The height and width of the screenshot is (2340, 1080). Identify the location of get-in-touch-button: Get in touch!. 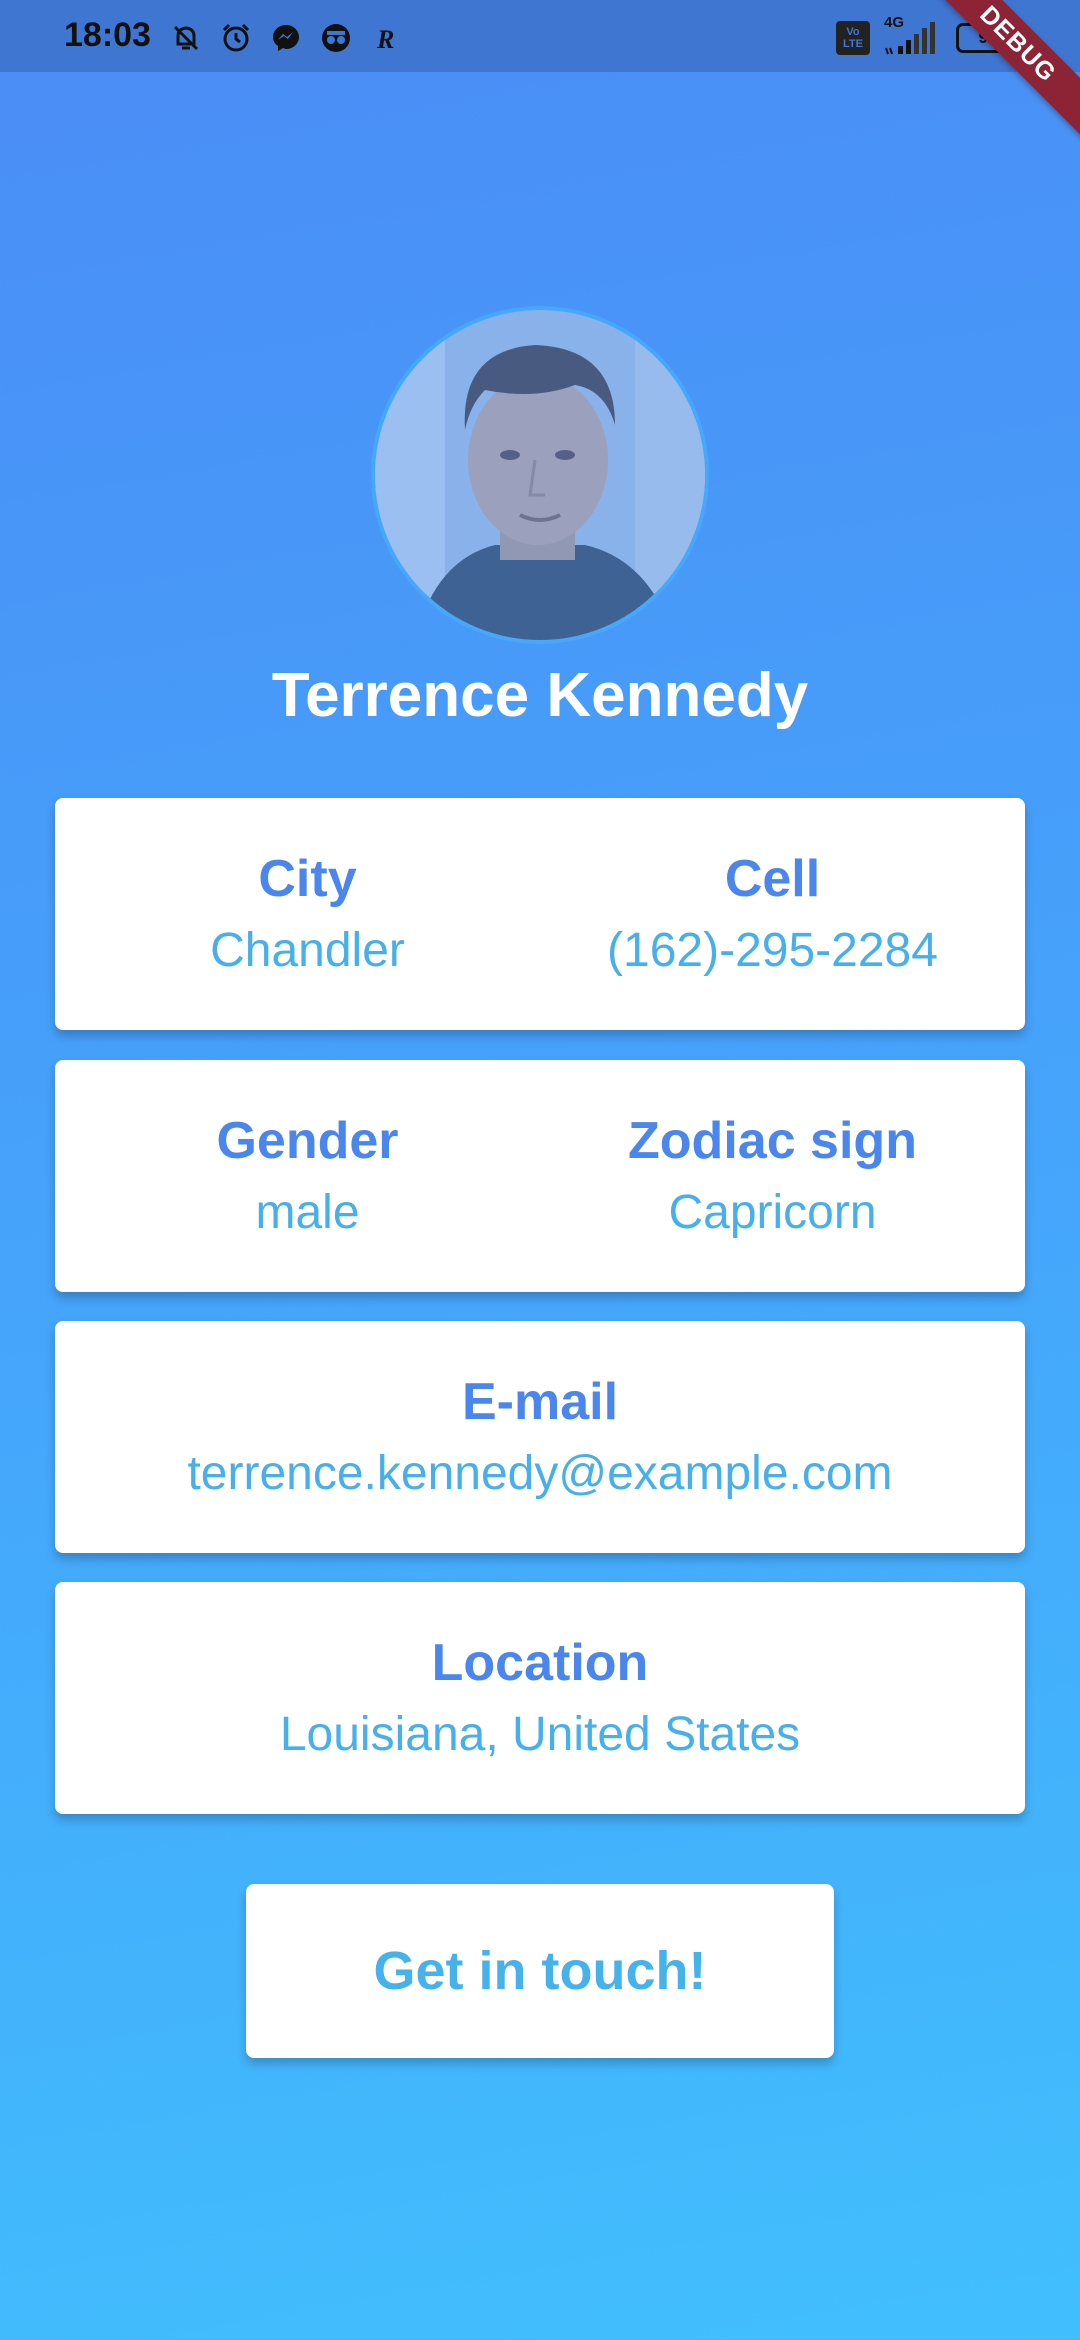
(540, 1971).